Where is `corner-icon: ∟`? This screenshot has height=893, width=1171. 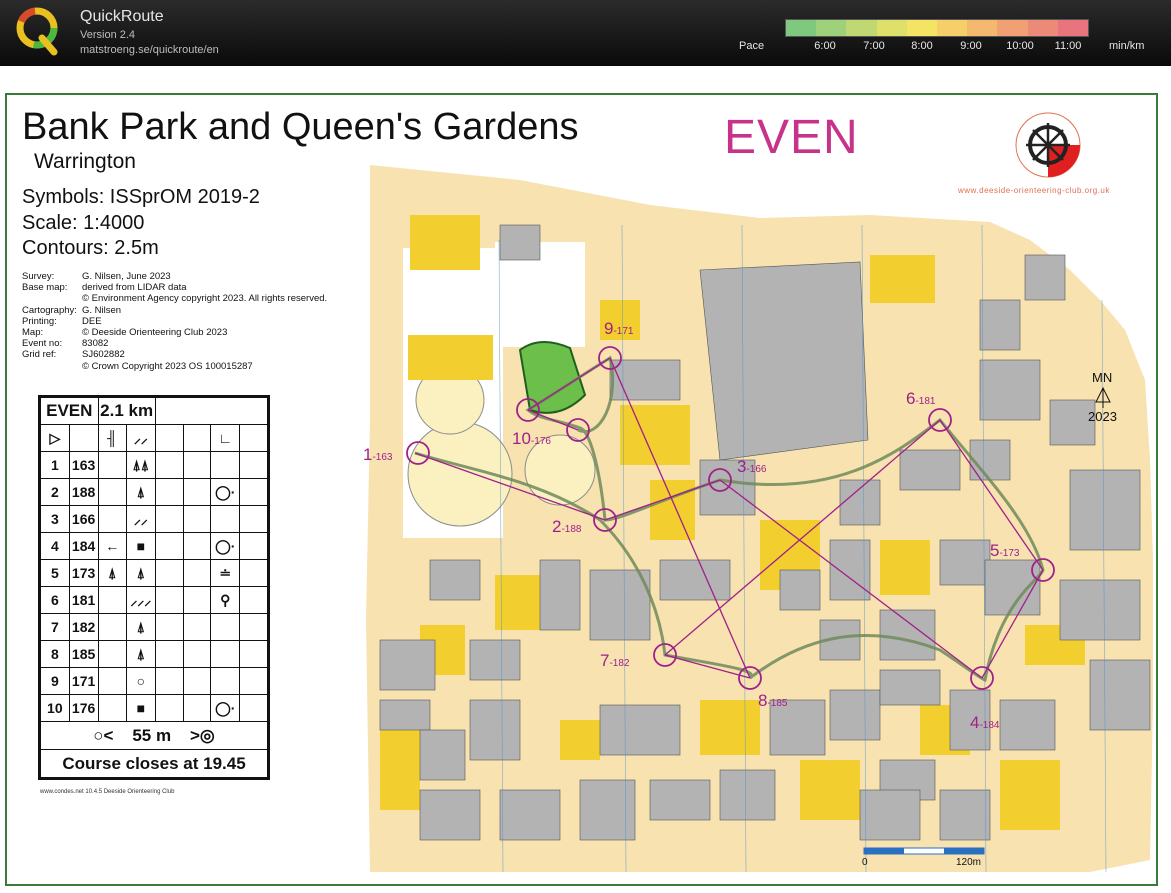 corner-icon: ∟ is located at coordinates (225, 438).